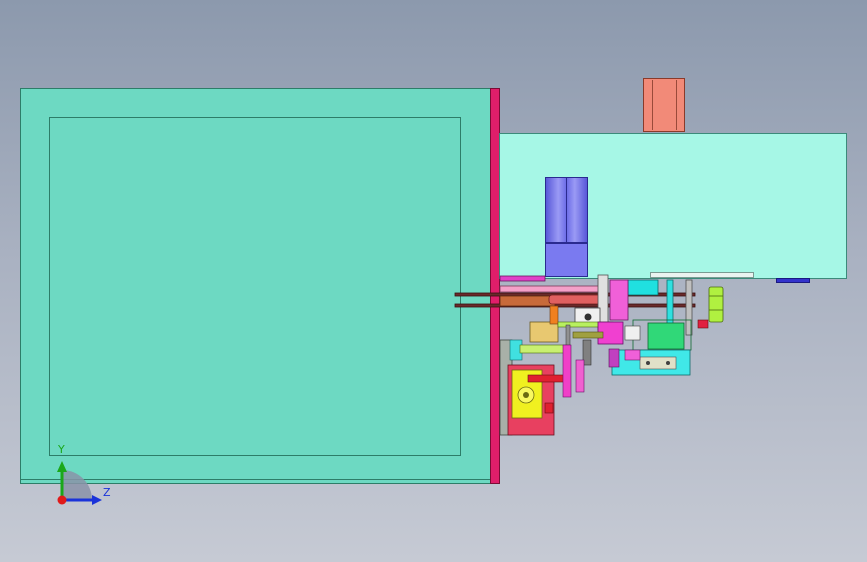 The image size is (867, 562). I want to click on y-axis-label: Y, so click(61, 449).